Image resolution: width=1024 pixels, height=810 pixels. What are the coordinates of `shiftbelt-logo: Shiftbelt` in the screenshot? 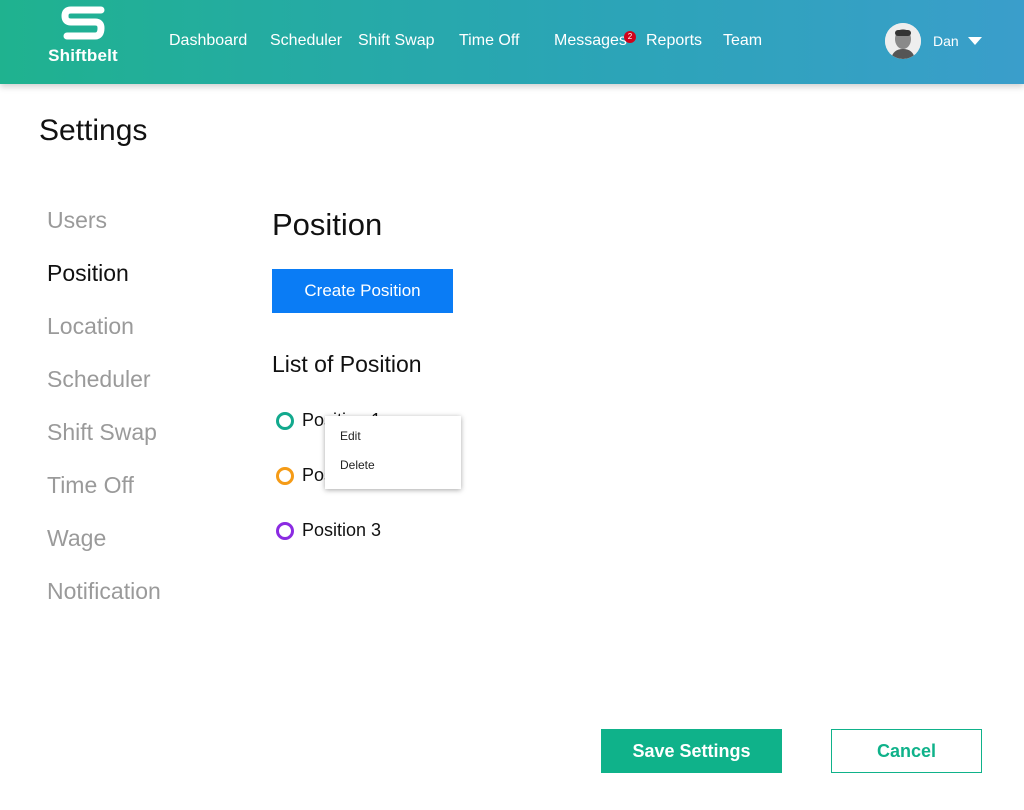 It's located at (83, 41).